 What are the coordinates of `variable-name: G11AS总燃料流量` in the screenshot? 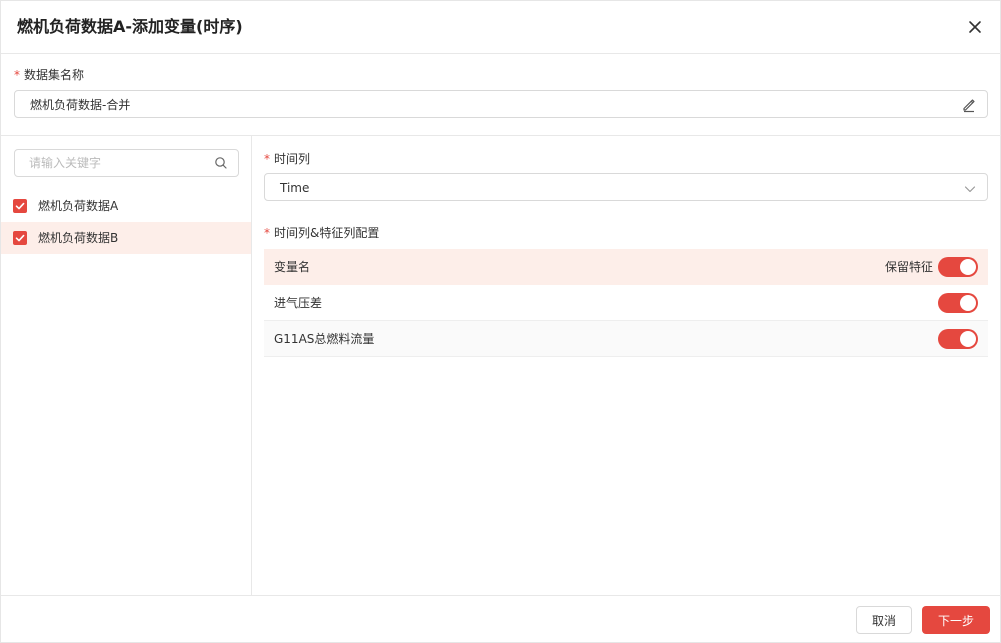 It's located at (324, 339).